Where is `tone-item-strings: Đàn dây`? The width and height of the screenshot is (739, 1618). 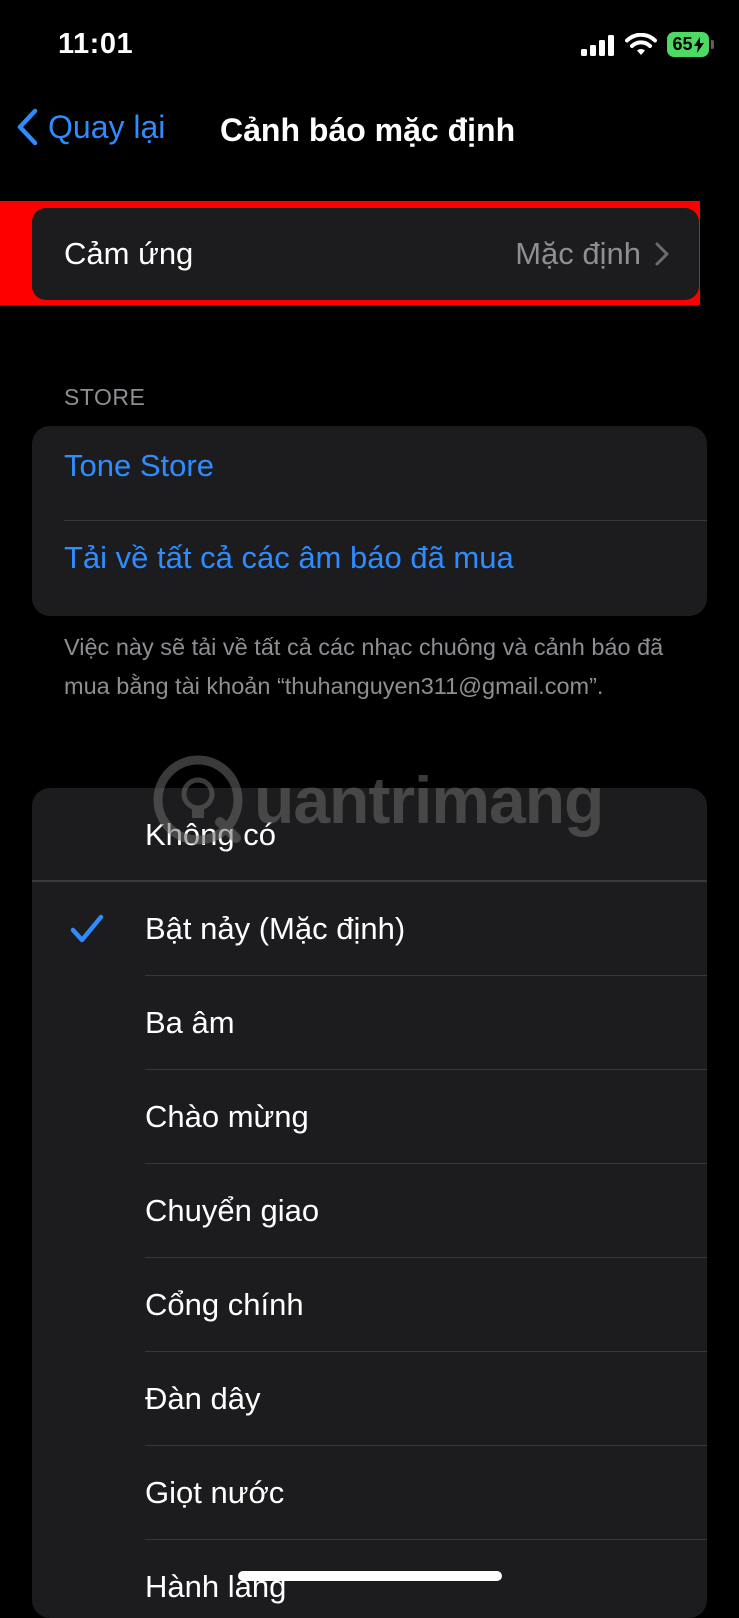
tone-item-strings: Đàn dây is located at coordinates (369, 1399).